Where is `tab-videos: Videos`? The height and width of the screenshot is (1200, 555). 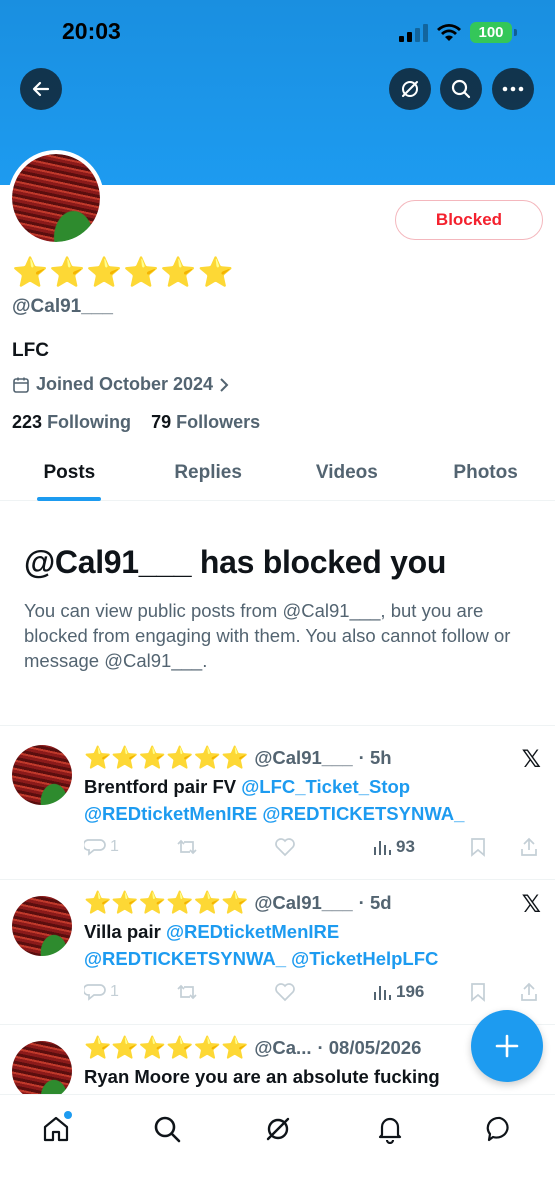
tab-videos: Videos is located at coordinates (347, 473).